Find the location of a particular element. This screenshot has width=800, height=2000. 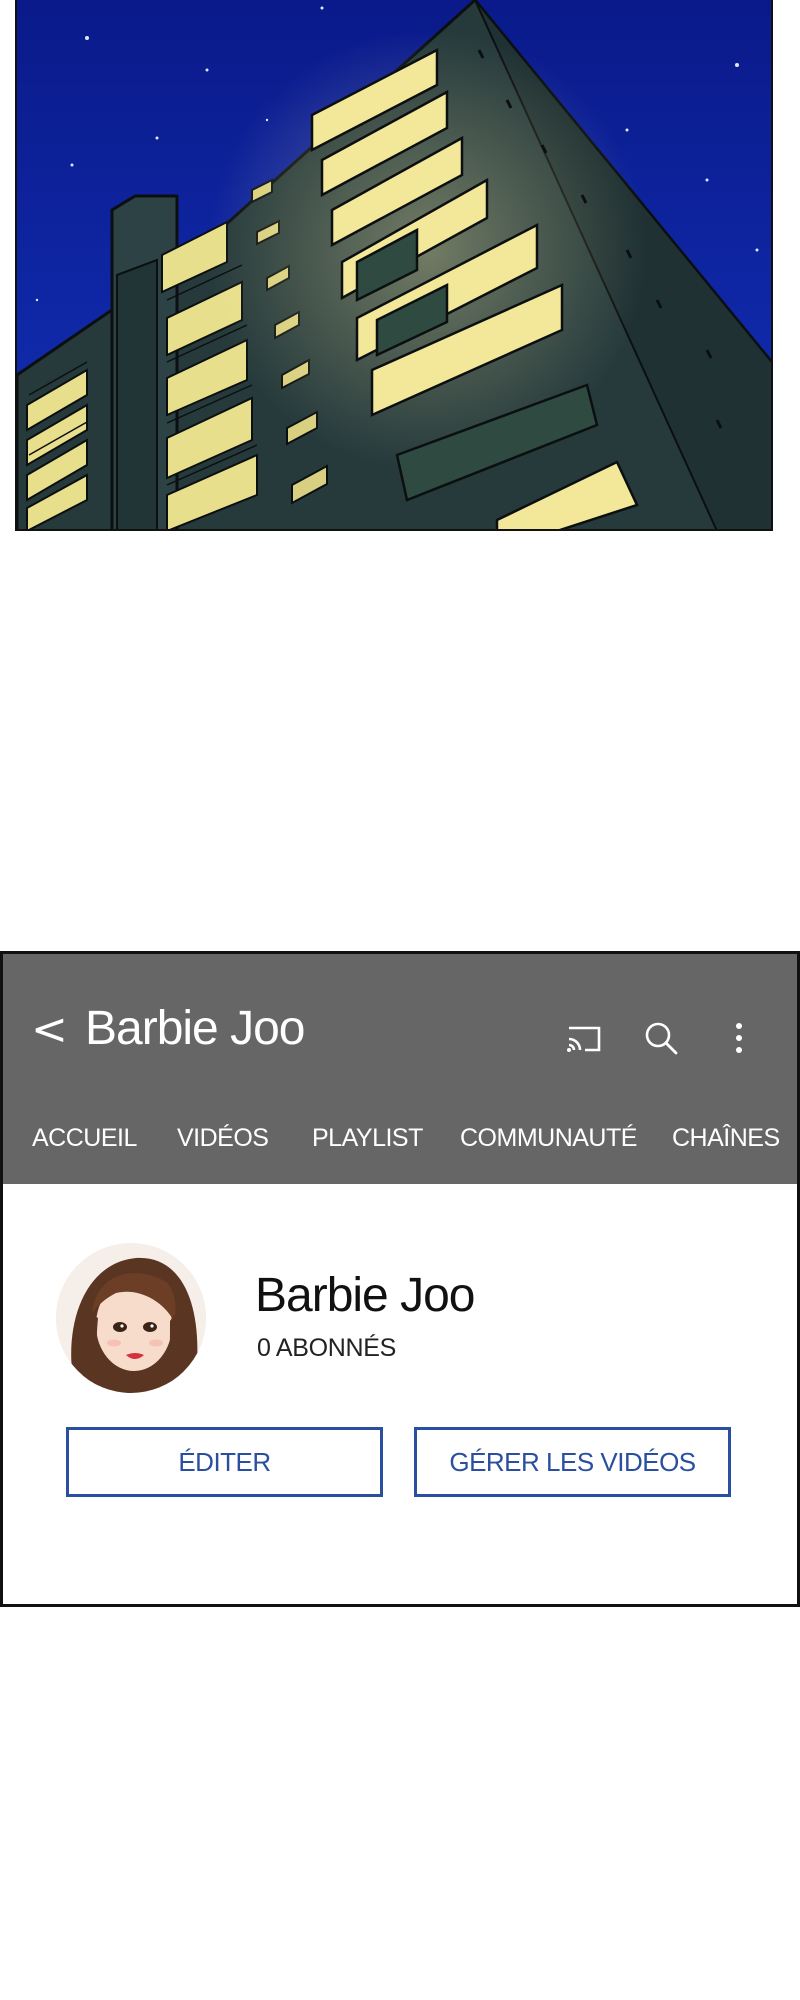

search-icon is located at coordinates (661, 1038).